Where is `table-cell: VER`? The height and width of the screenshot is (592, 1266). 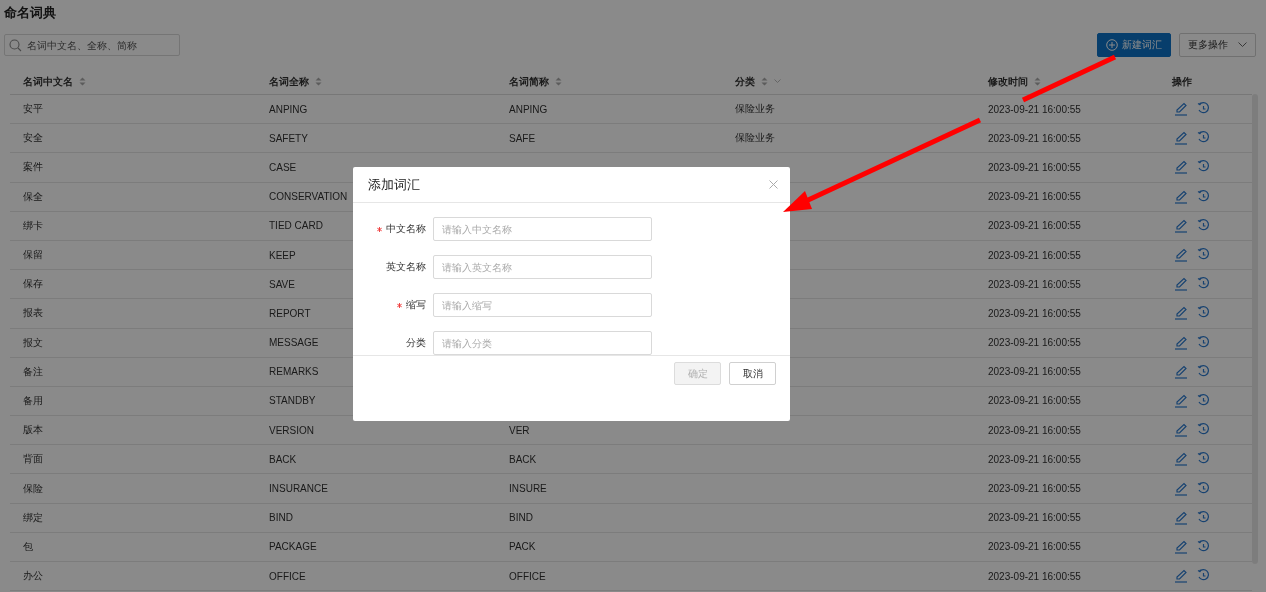 table-cell: VER is located at coordinates (519, 430).